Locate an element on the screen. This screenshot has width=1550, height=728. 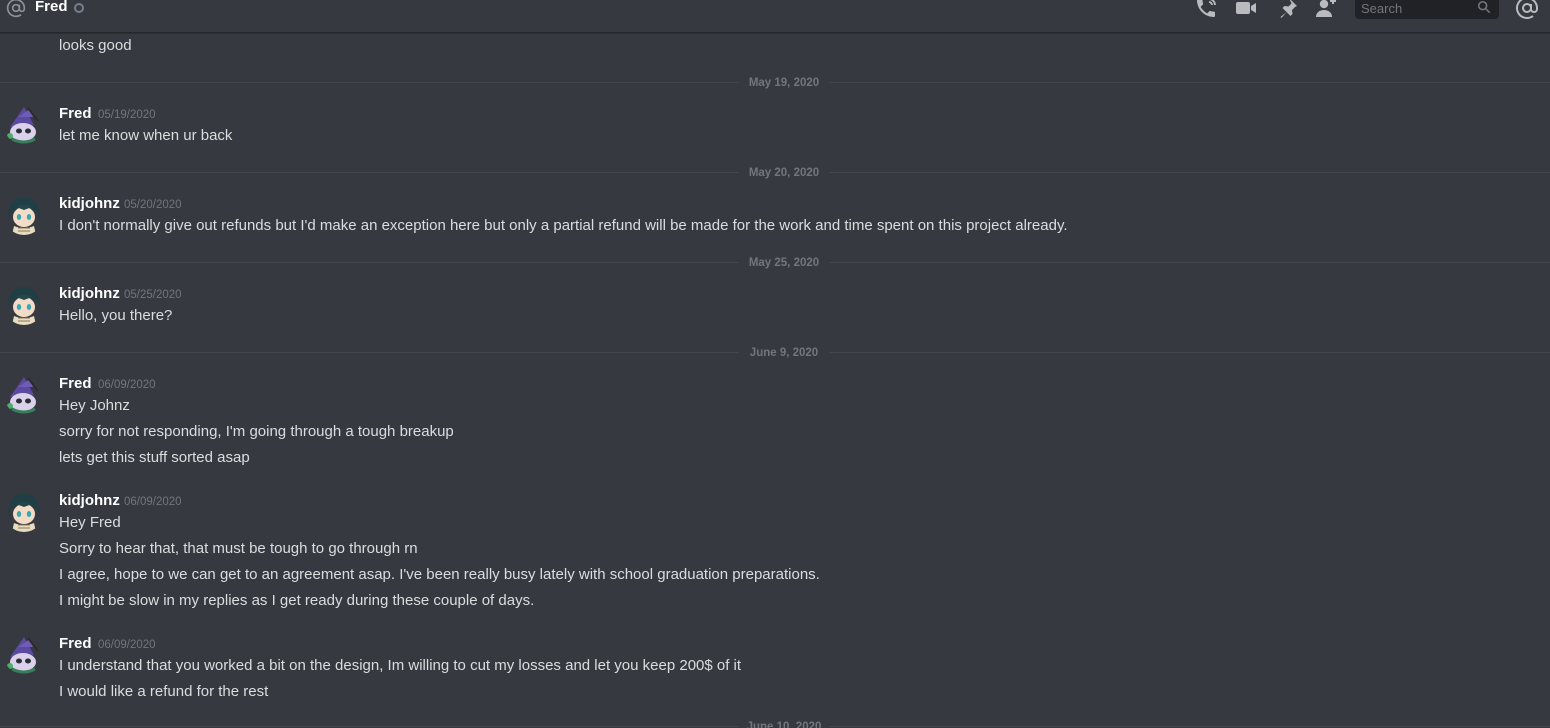
status-icon is located at coordinates (79, 8).